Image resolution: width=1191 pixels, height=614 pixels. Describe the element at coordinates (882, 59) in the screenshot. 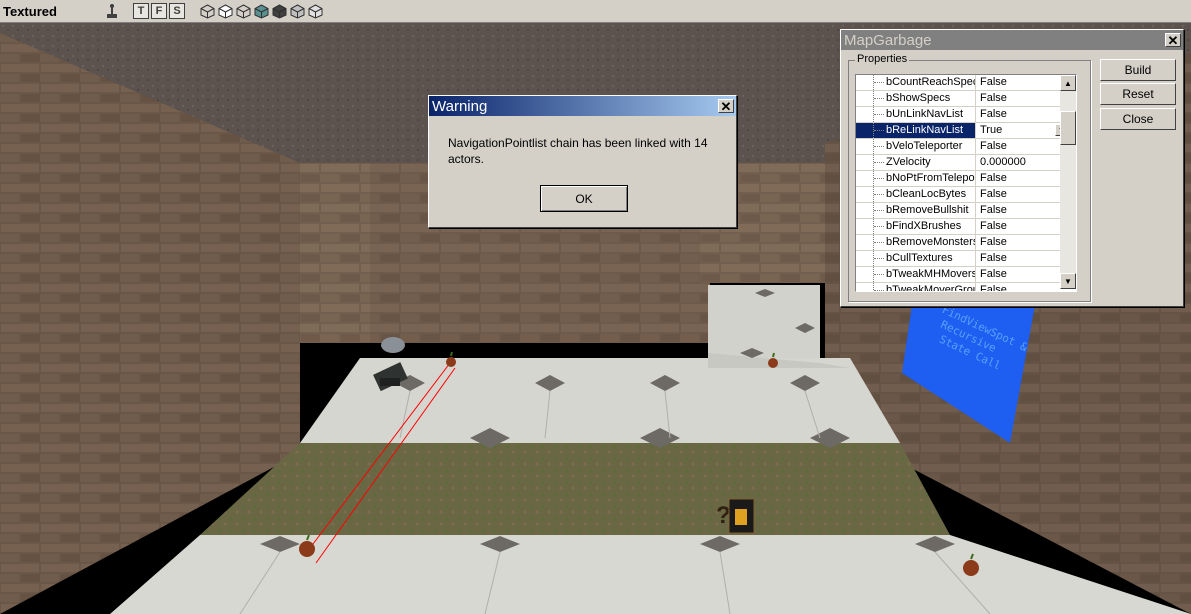

I see `properties-label: Properties` at that location.